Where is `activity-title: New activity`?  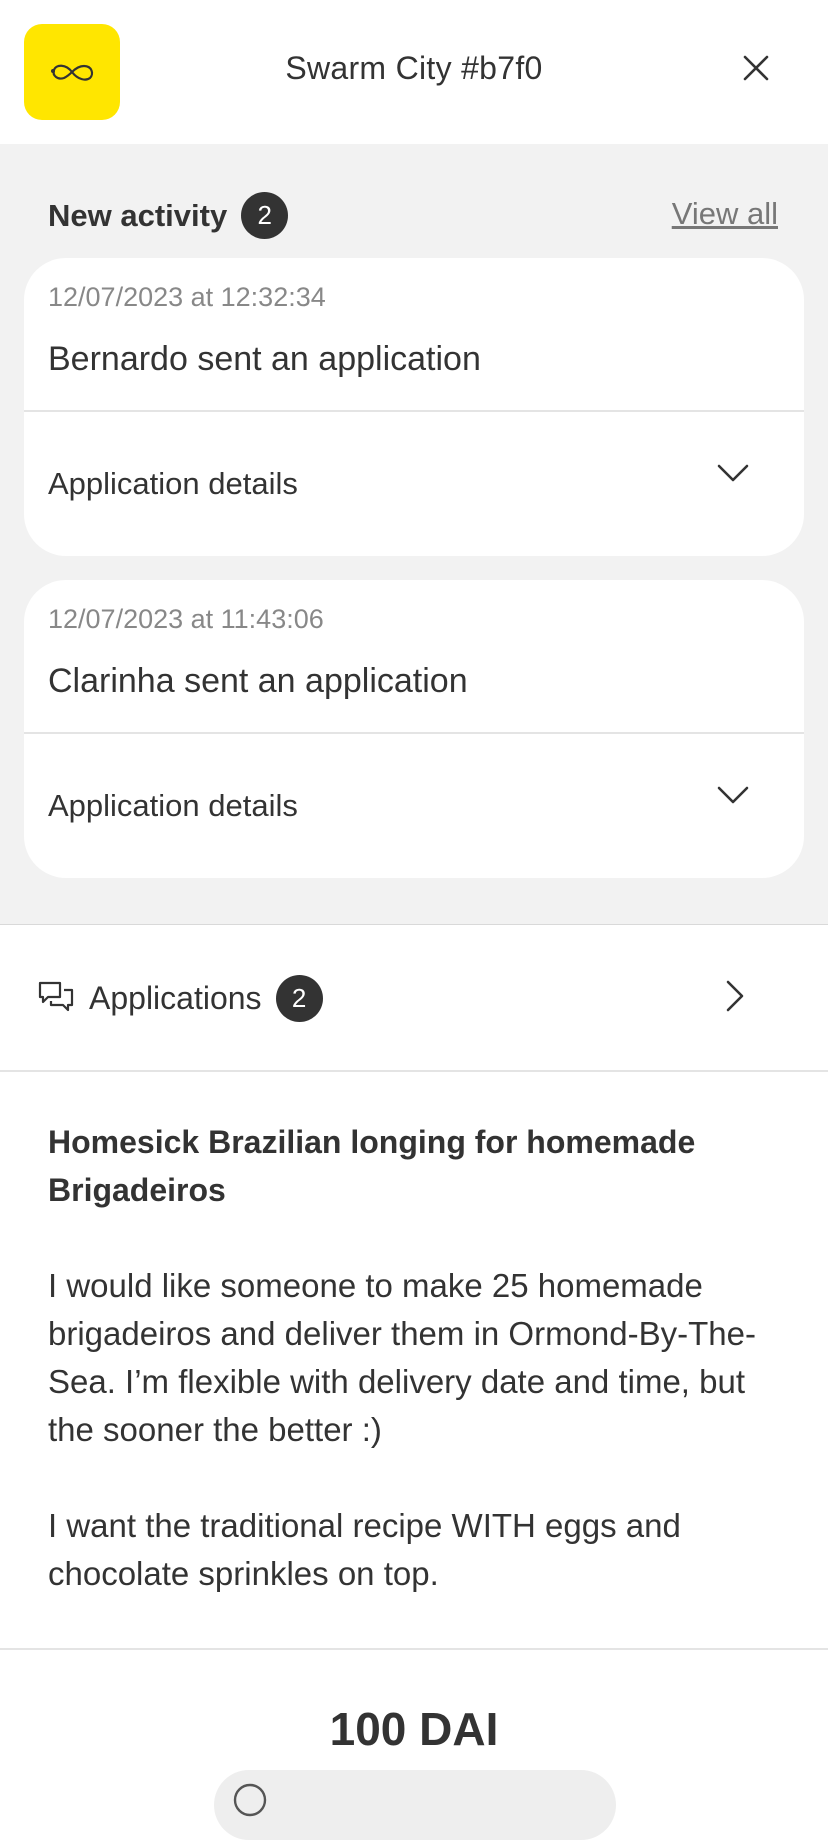 activity-title: New activity is located at coordinates (138, 215).